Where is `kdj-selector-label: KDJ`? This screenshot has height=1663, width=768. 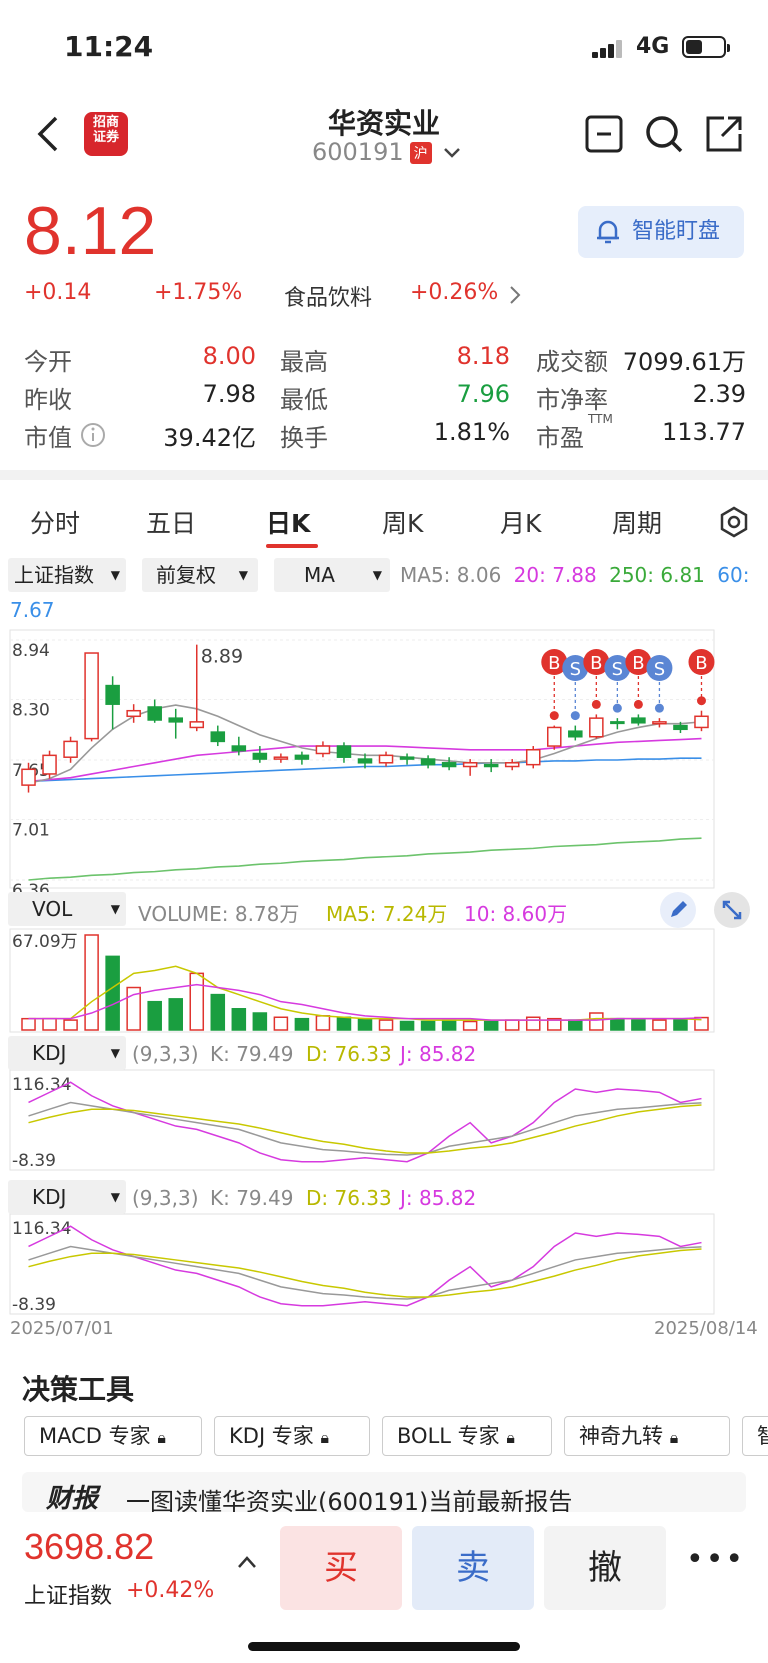 kdj-selector-label: KDJ is located at coordinates (49, 1053).